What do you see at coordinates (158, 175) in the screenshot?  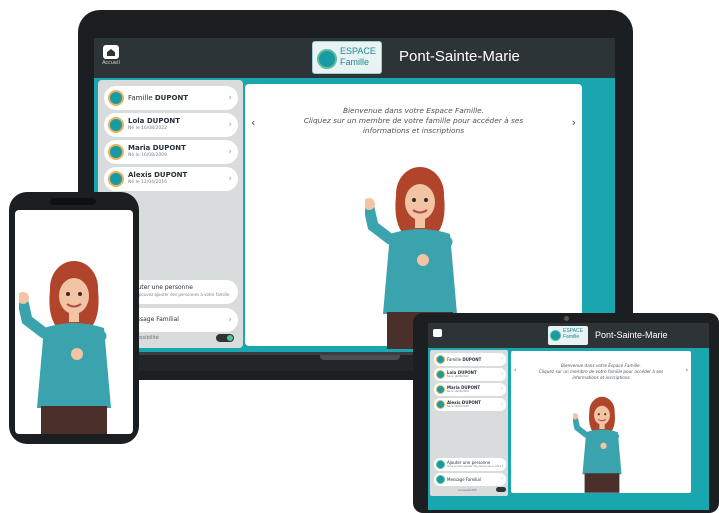 I see `member-name: Alexis DUPONT` at bounding box center [158, 175].